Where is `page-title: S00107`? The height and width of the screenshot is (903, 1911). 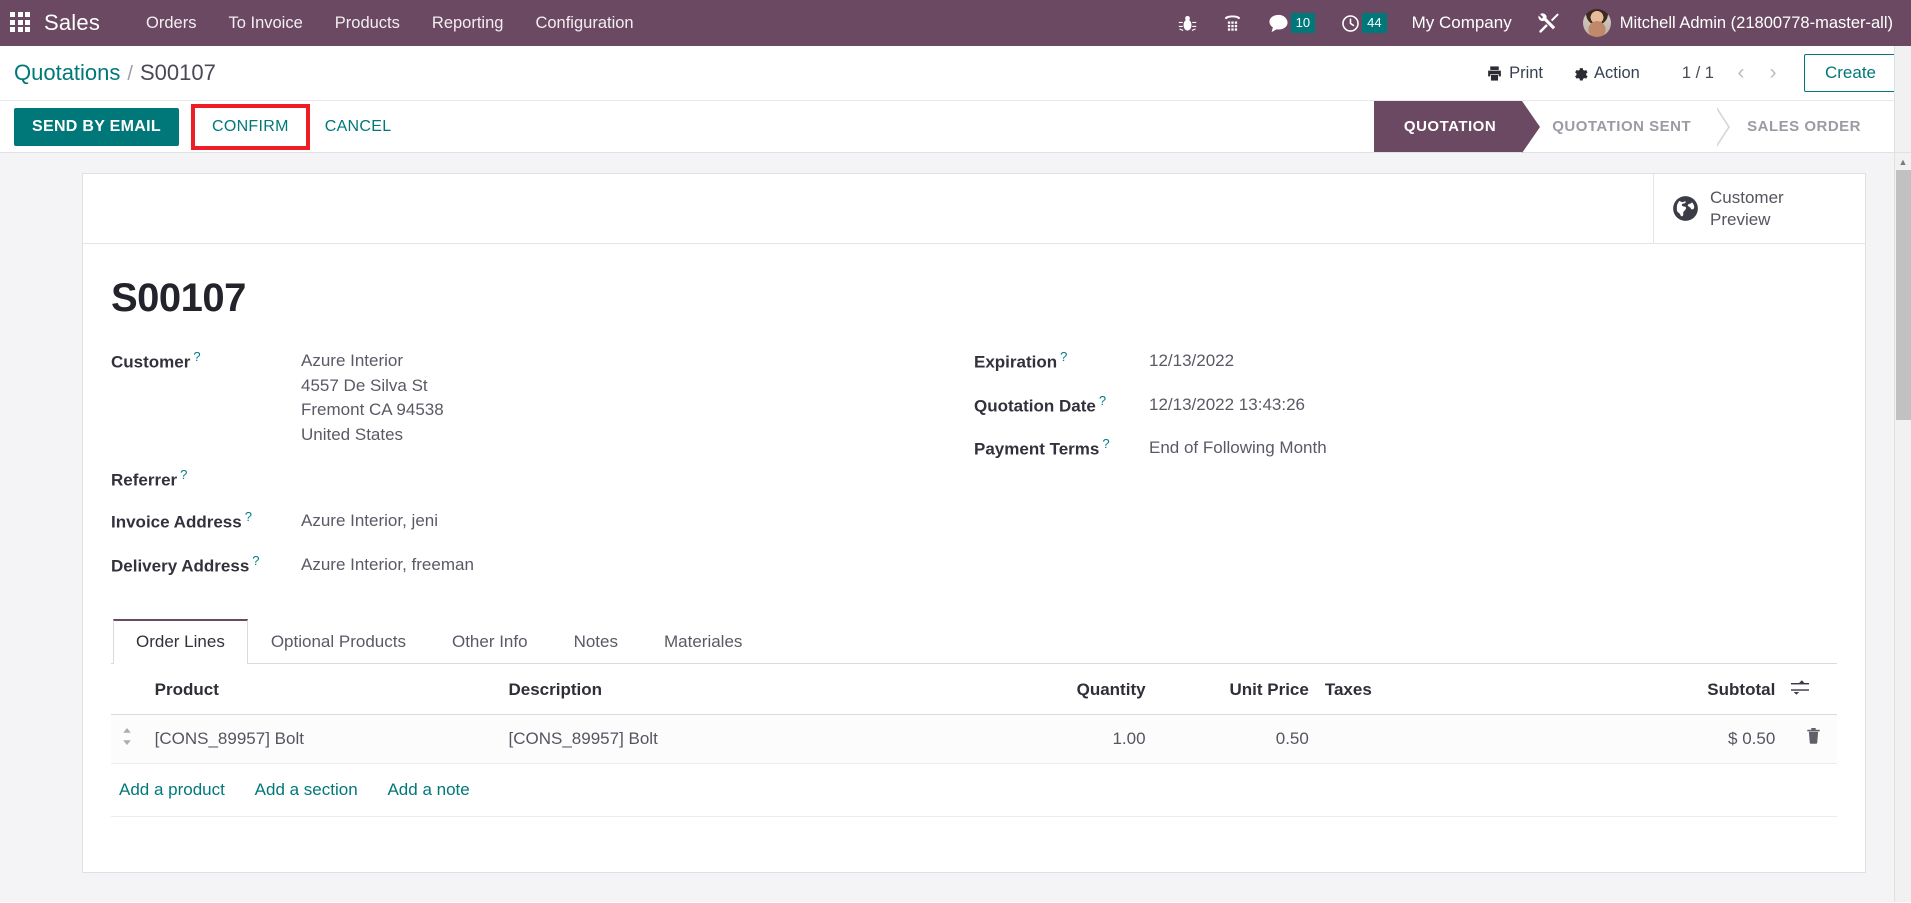 page-title: S00107 is located at coordinates (178, 298).